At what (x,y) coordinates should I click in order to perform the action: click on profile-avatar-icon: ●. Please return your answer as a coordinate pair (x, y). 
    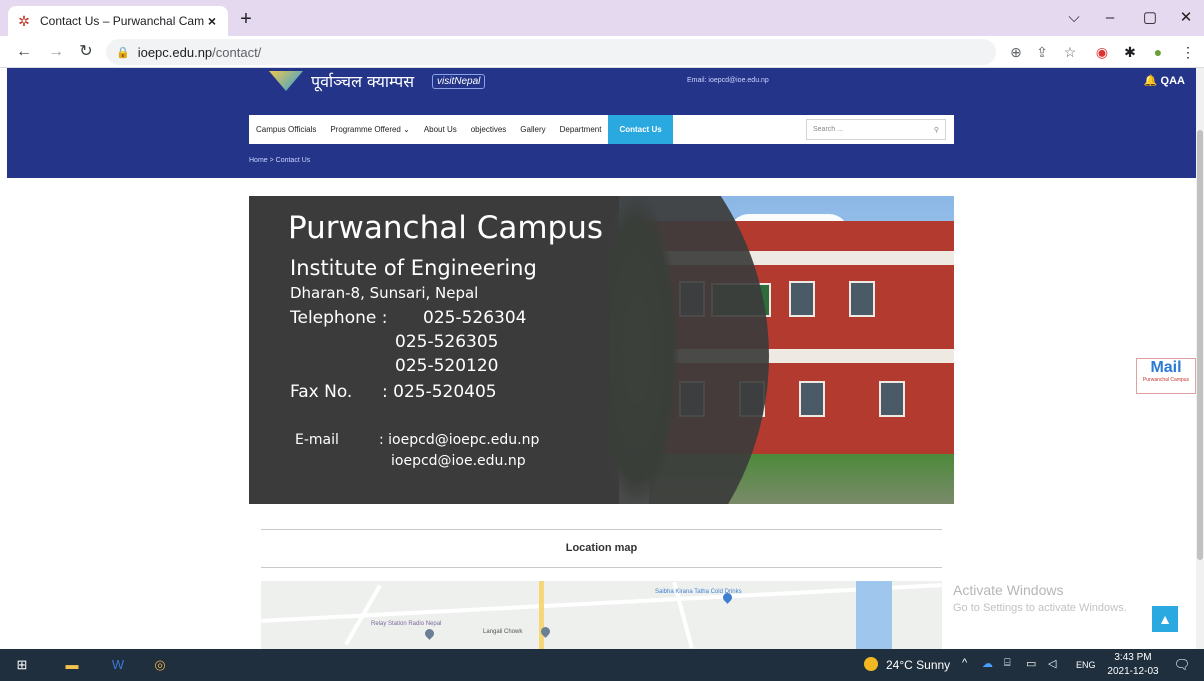
    Looking at the image, I should click on (1158, 52).